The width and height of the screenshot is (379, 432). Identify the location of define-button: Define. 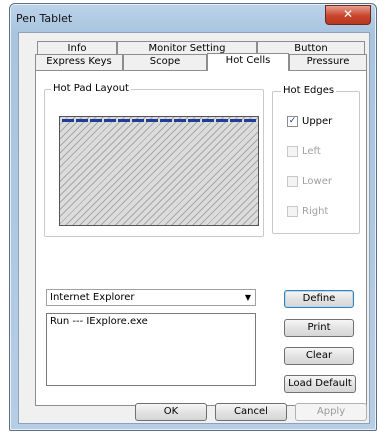
(319, 299).